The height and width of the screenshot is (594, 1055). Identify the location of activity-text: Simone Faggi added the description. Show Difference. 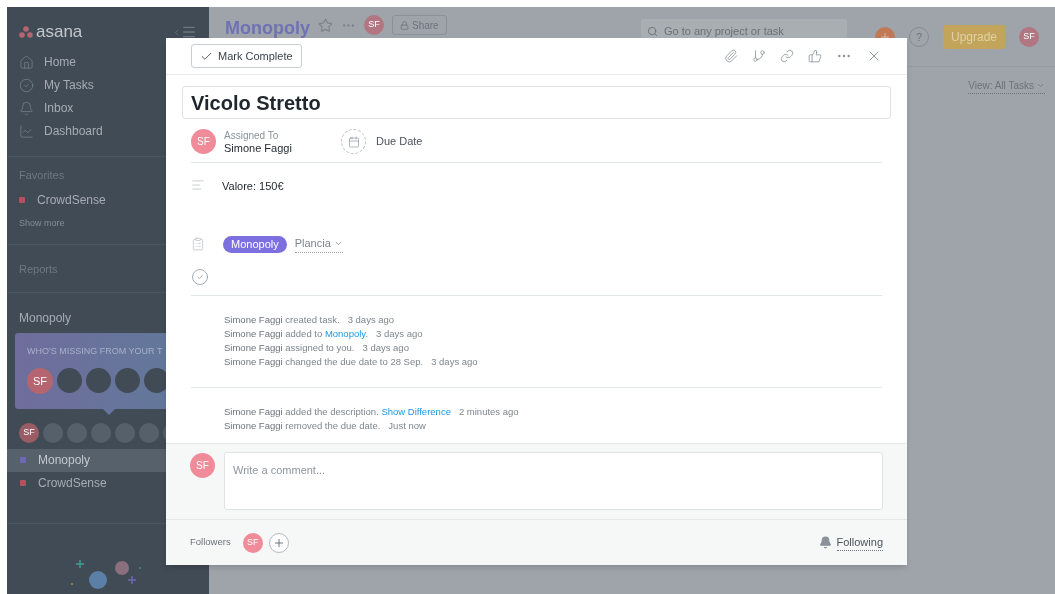
(337, 412).